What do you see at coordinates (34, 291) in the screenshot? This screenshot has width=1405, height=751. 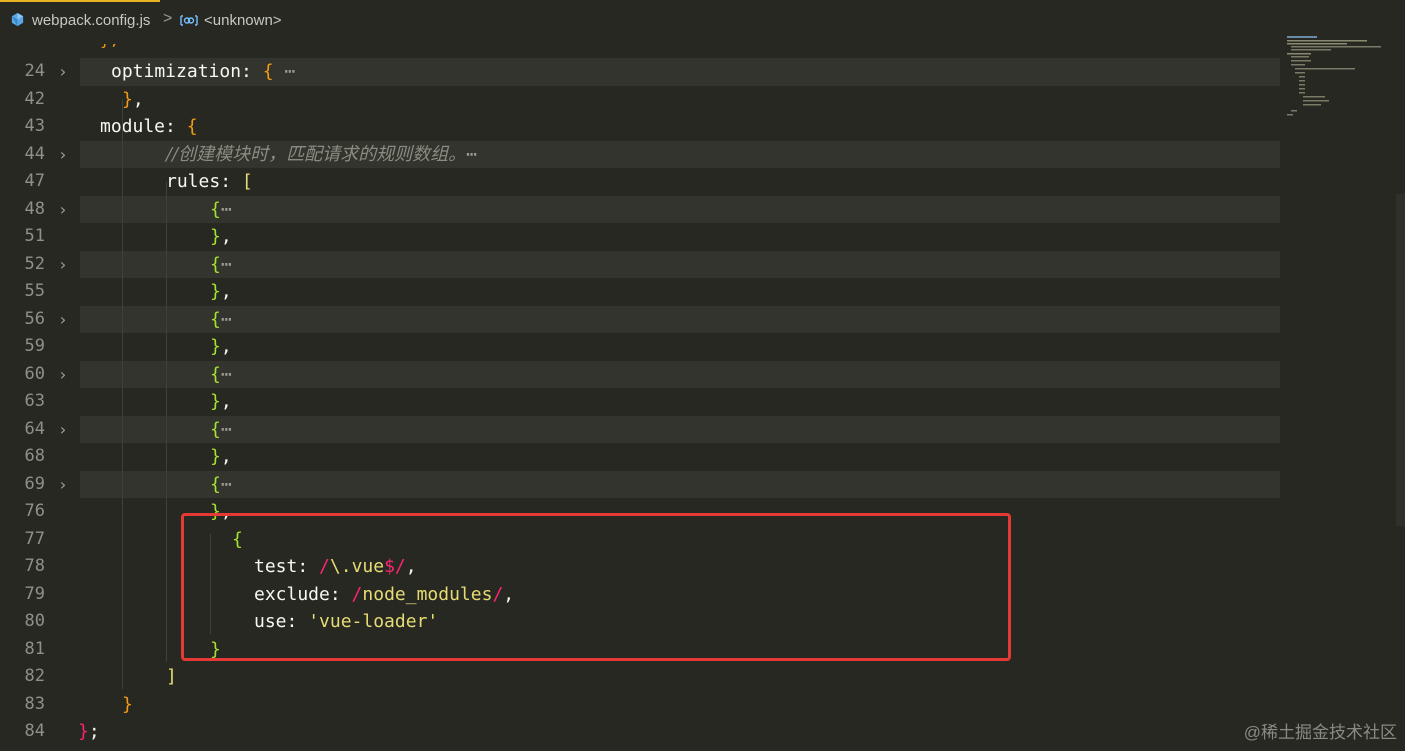 I see `line-number: 55` at bounding box center [34, 291].